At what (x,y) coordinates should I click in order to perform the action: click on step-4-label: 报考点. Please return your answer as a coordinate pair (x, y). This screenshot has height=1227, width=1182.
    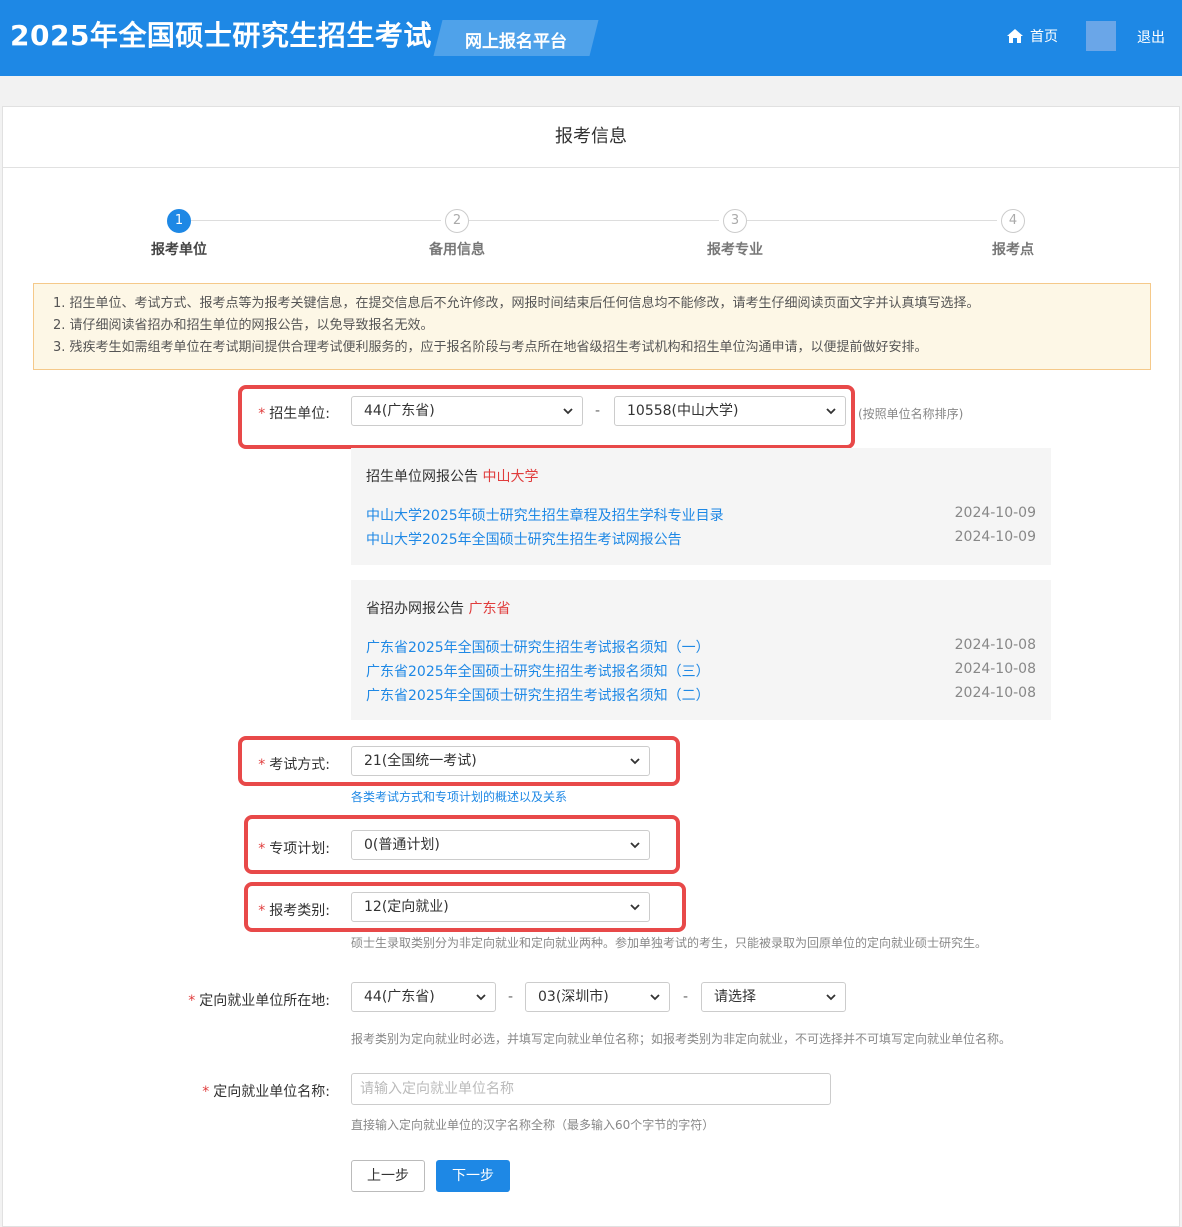
    Looking at the image, I should click on (1013, 250).